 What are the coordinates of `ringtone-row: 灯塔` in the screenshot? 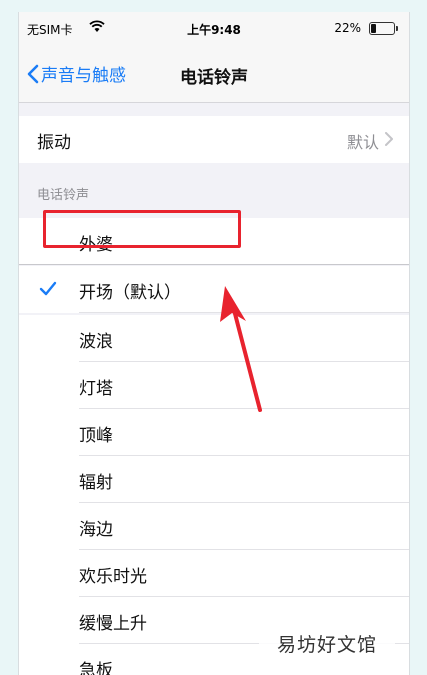 It's located at (214, 385).